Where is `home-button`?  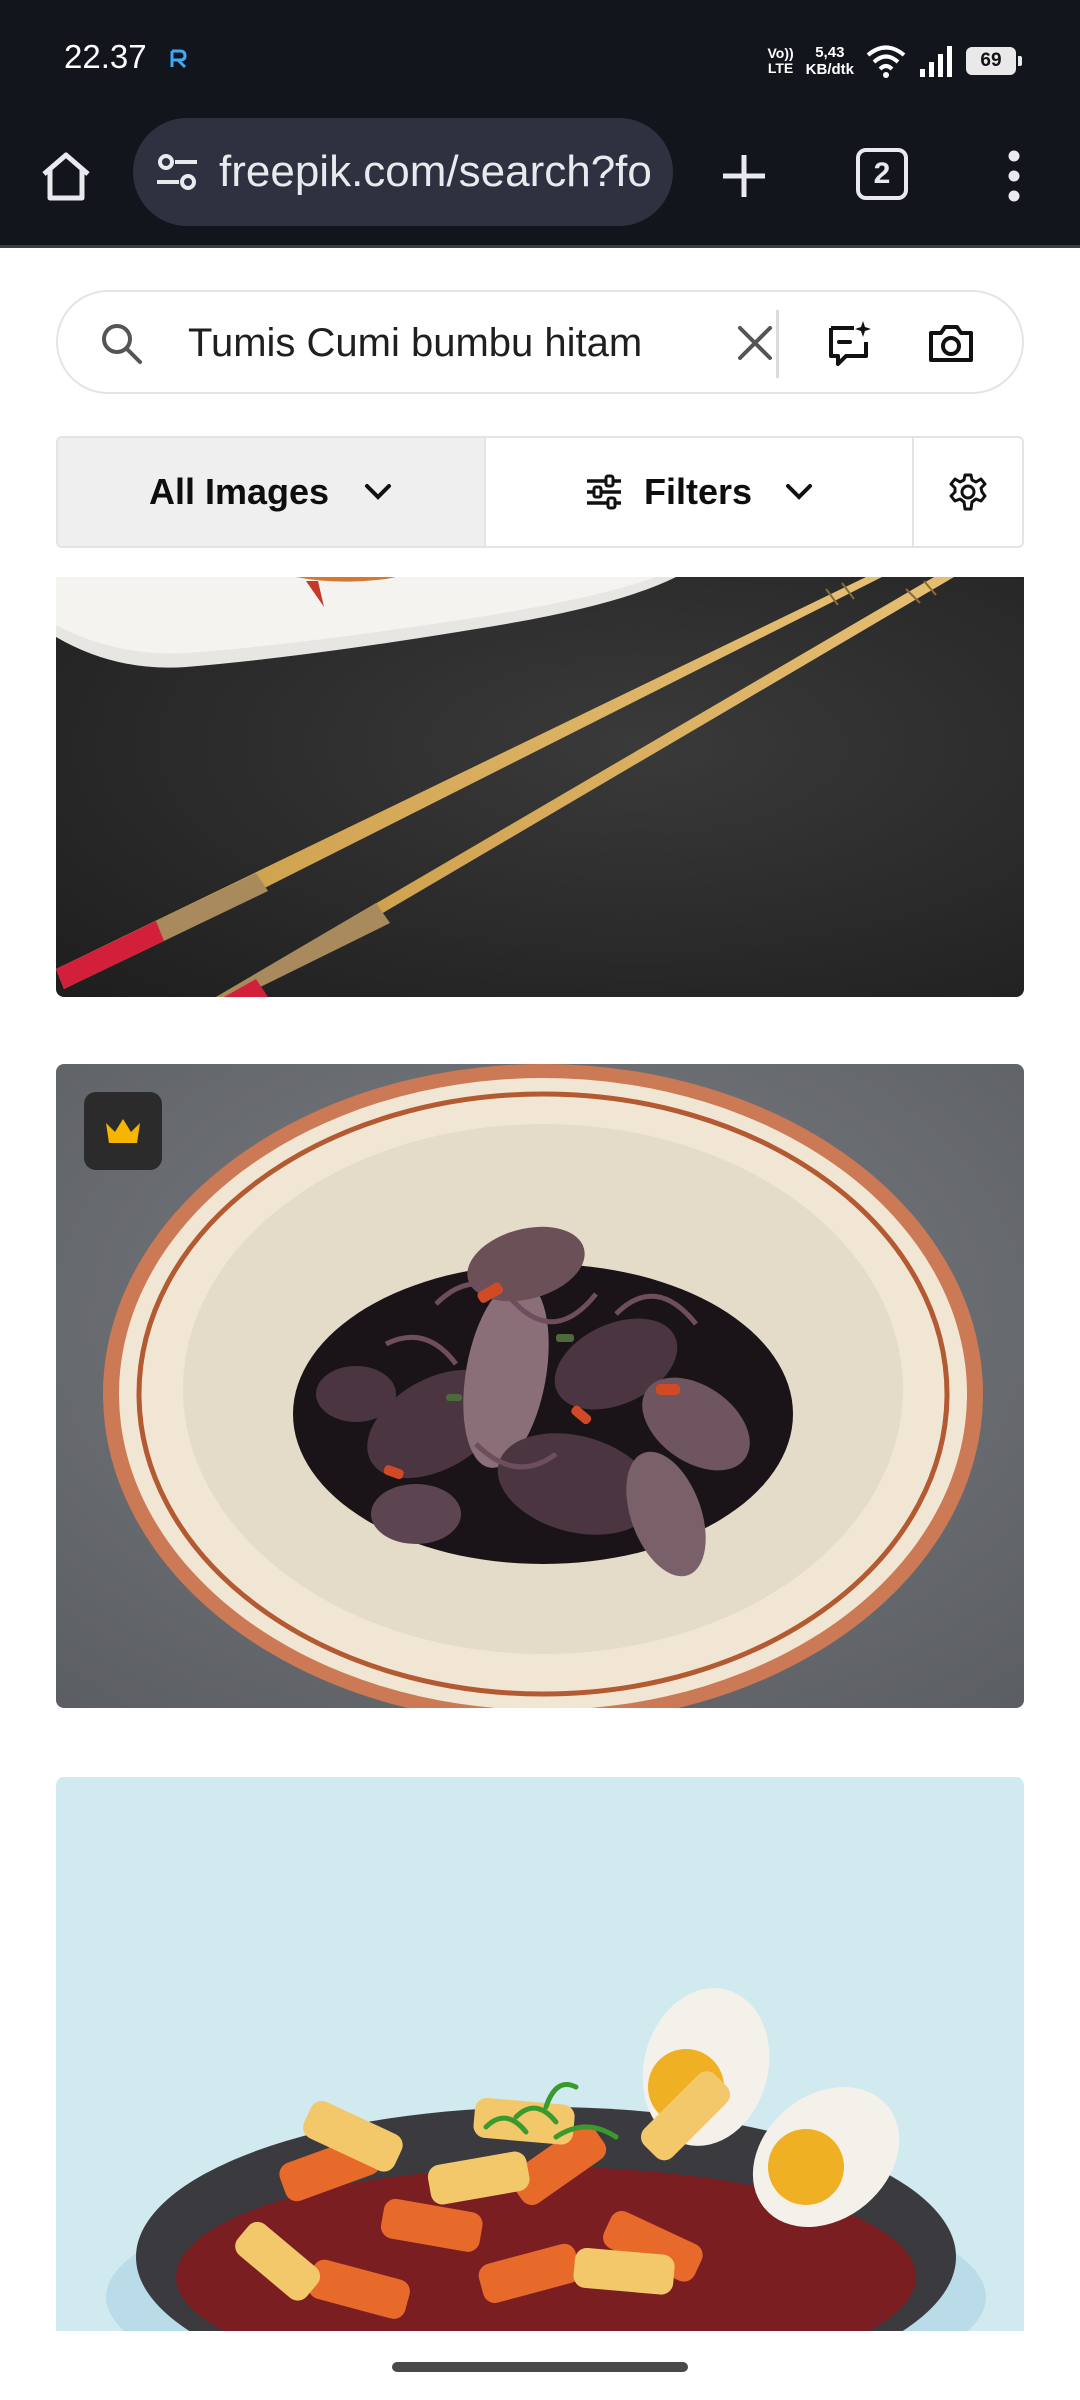 home-button is located at coordinates (66, 176).